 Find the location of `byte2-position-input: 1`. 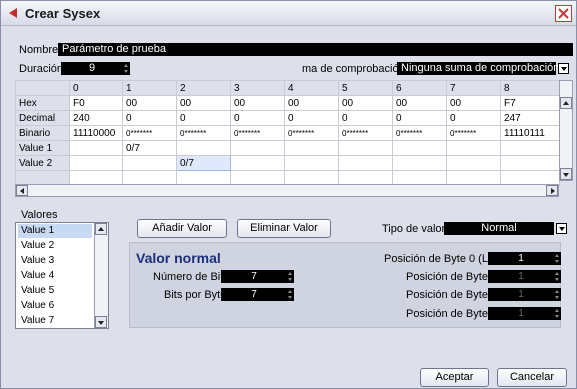

byte2-position-input: 1 is located at coordinates (521, 294).